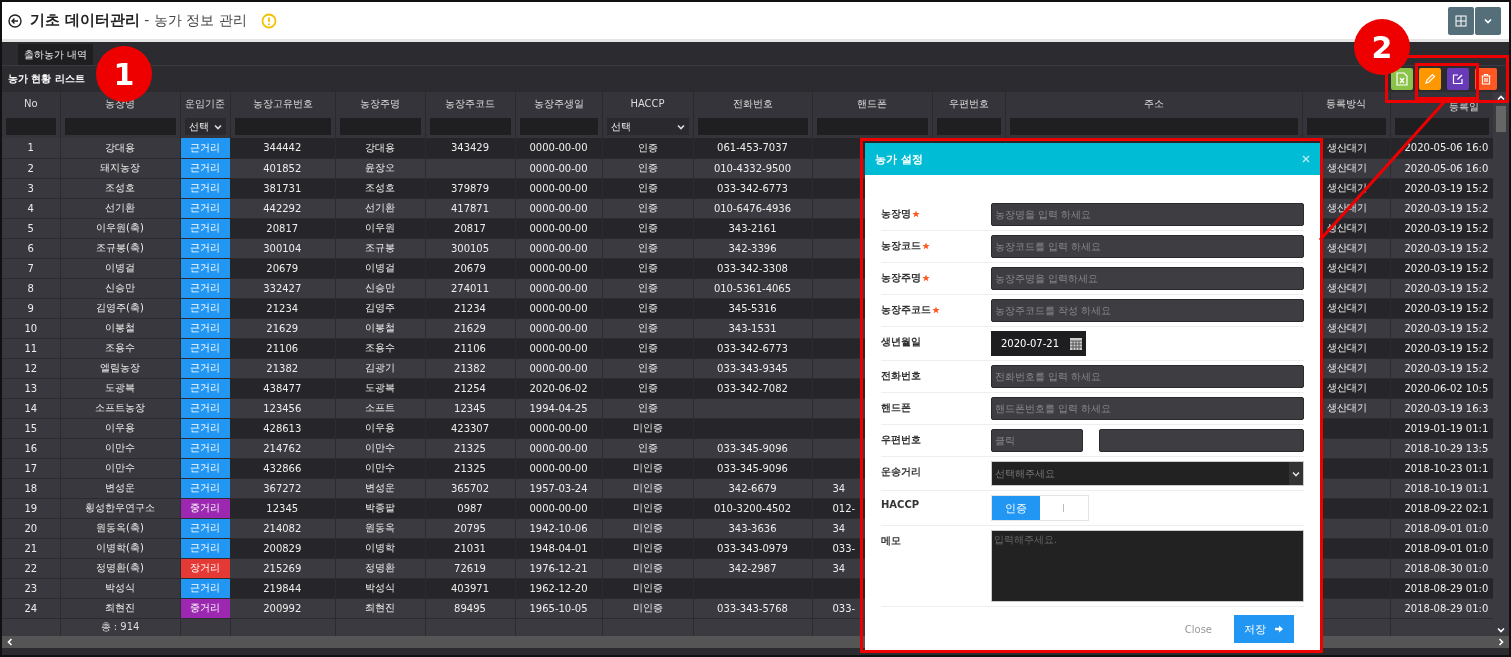  What do you see at coordinates (31, 348) in the screenshot?
I see `table-cell: 11` at bounding box center [31, 348].